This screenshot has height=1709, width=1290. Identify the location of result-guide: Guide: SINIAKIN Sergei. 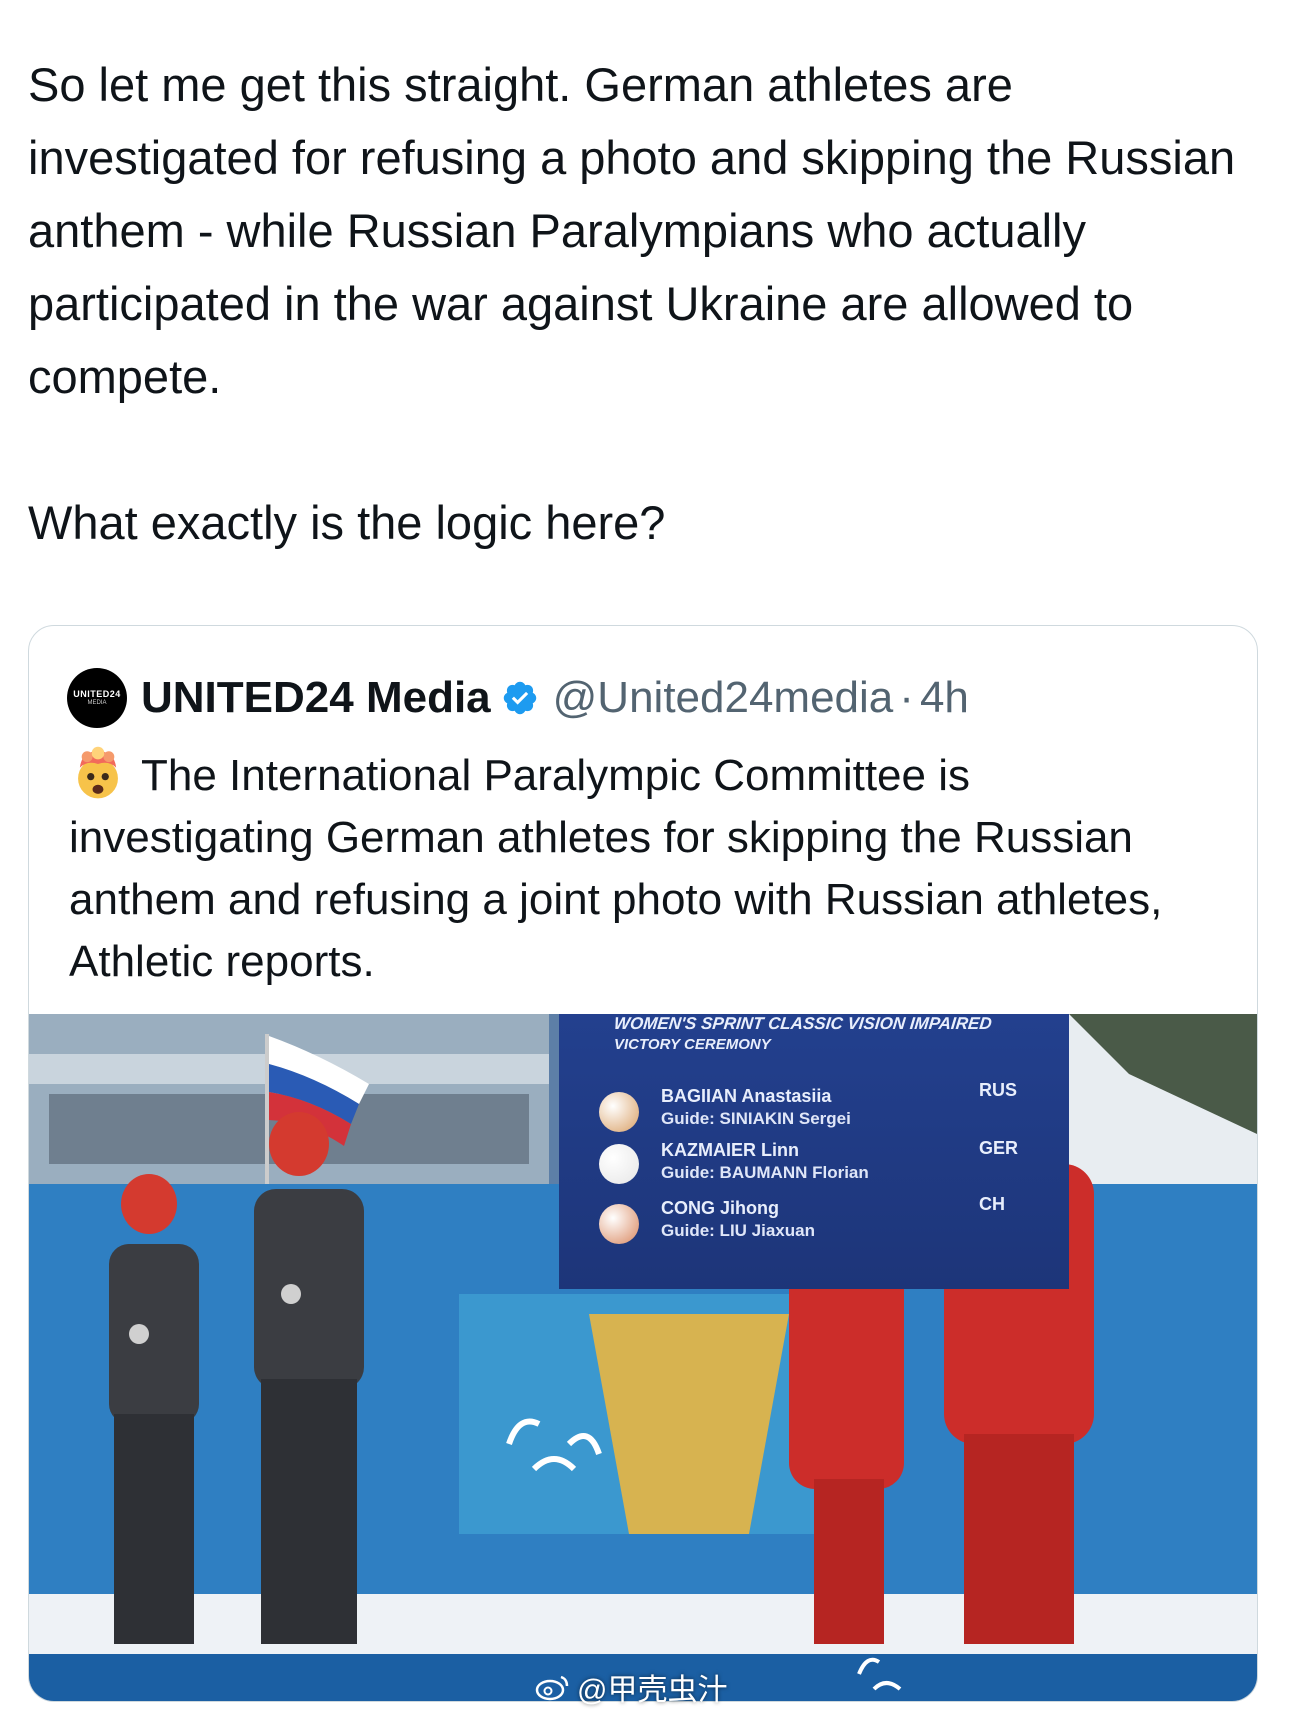
(756, 1118).